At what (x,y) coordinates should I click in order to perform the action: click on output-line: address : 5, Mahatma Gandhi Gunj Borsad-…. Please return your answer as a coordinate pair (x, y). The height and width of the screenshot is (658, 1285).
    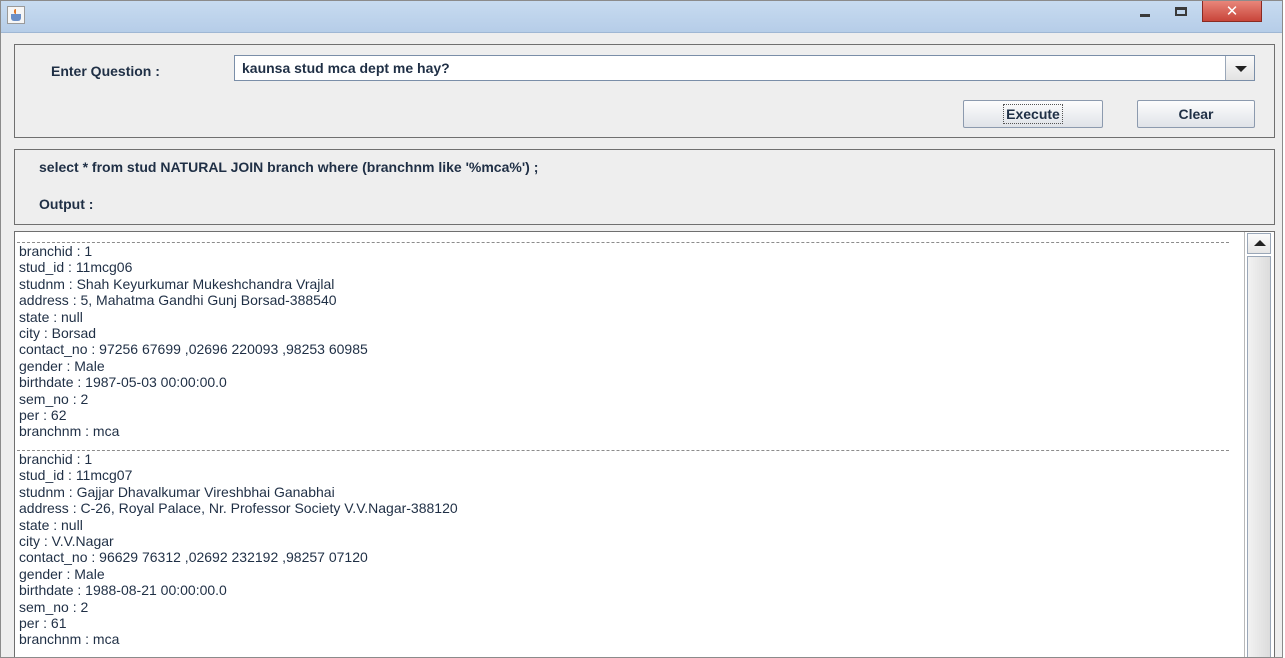
    Looking at the image, I should click on (178, 300).